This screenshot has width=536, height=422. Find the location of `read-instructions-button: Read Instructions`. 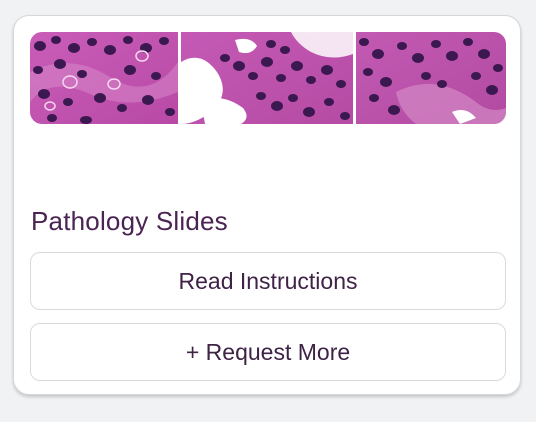

read-instructions-button: Read Instructions is located at coordinates (268, 281).